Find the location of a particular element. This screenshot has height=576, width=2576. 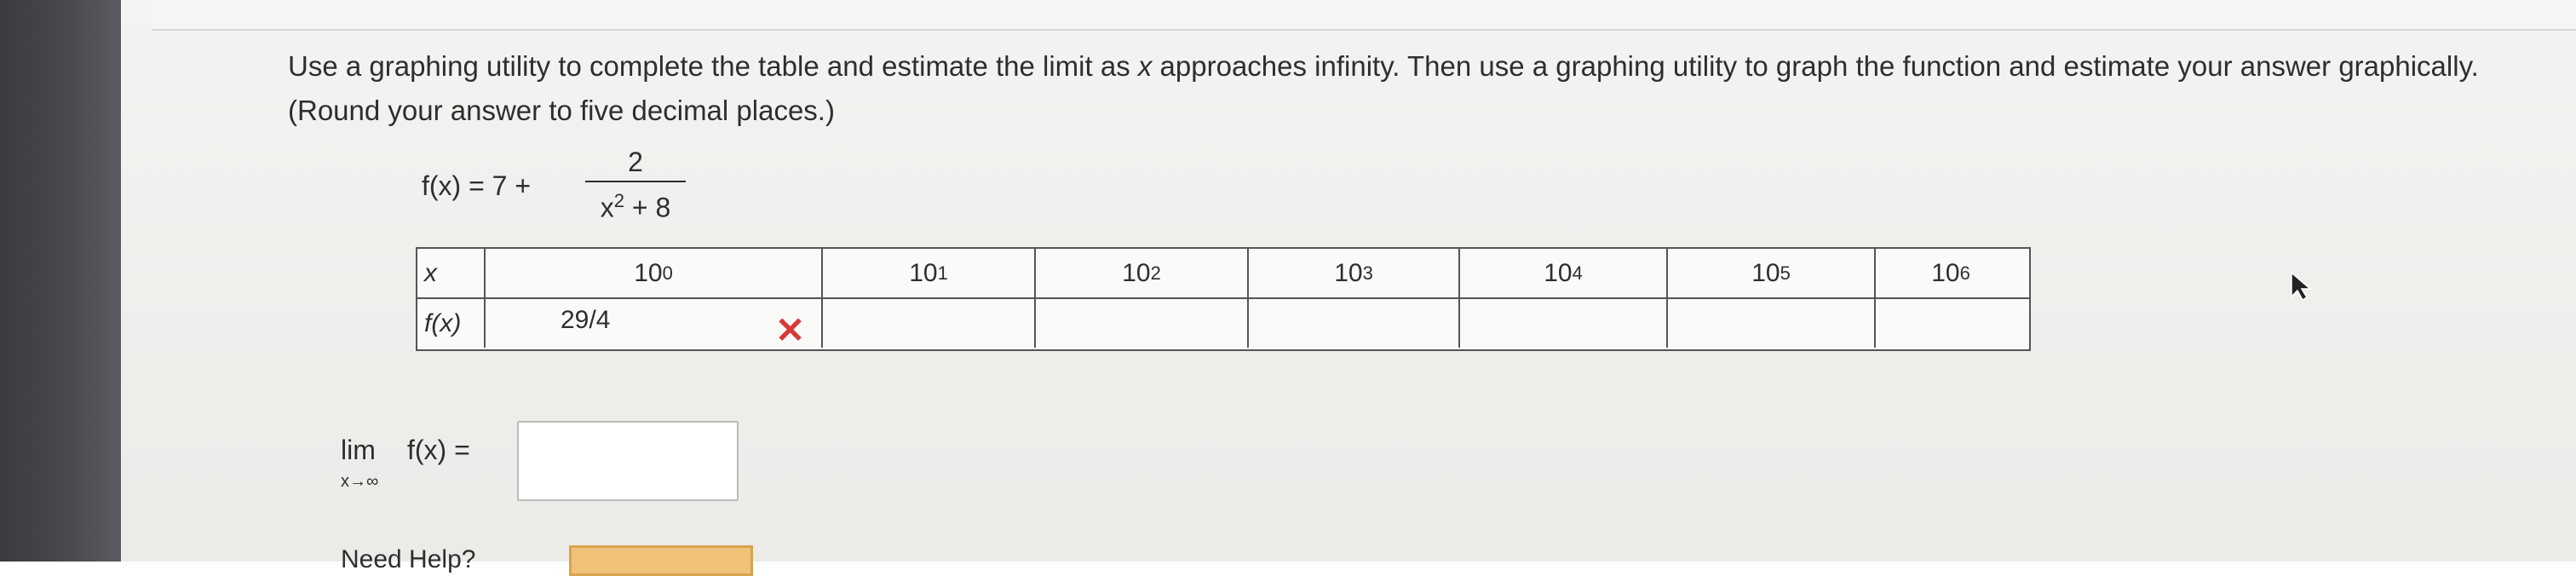

device-bezel is located at coordinates (61, 281).